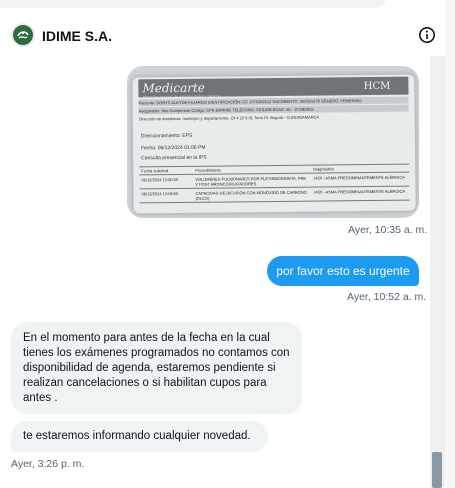  Describe the element at coordinates (48, 464) in the screenshot. I see `message-timestamp: Ayer, 3:26 p. m.` at that location.